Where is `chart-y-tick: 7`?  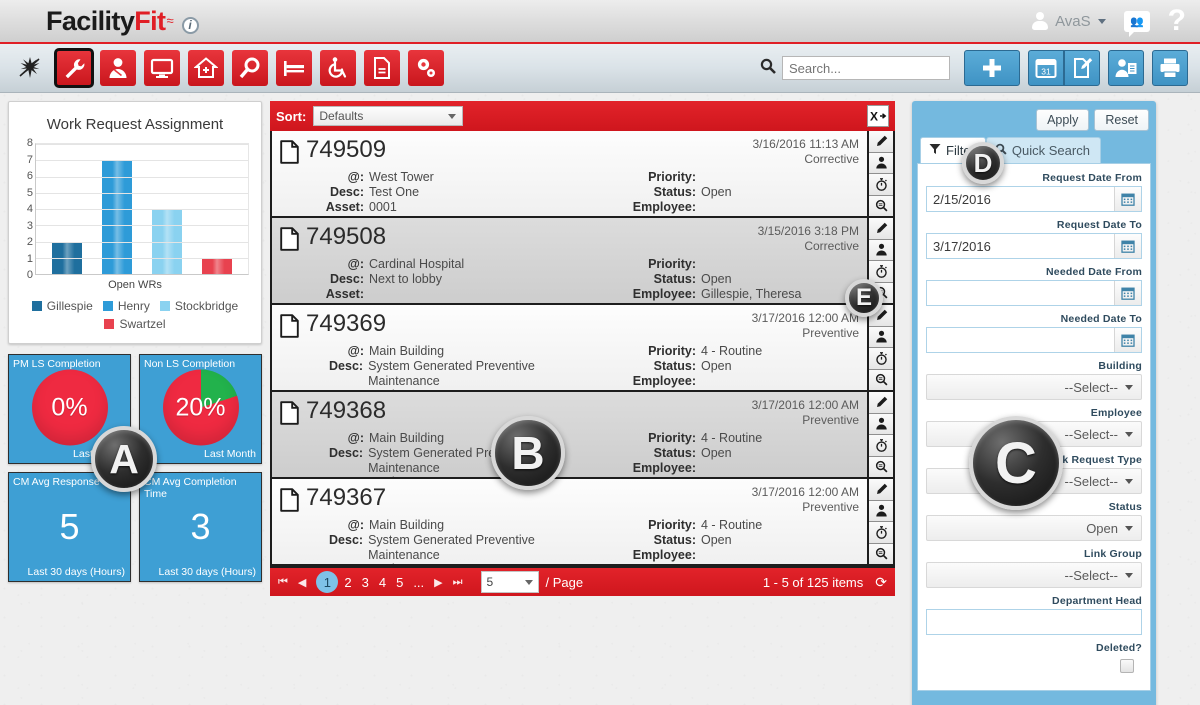 chart-y-tick: 7 is located at coordinates (29, 159).